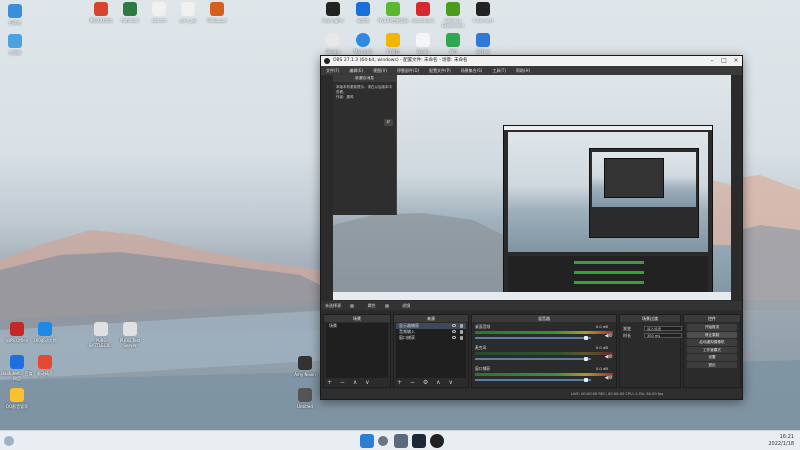  Describe the element at coordinates (17, 398) in the screenshot. I see `desktop-icon-qq-player: QQ影音管家` at that location.